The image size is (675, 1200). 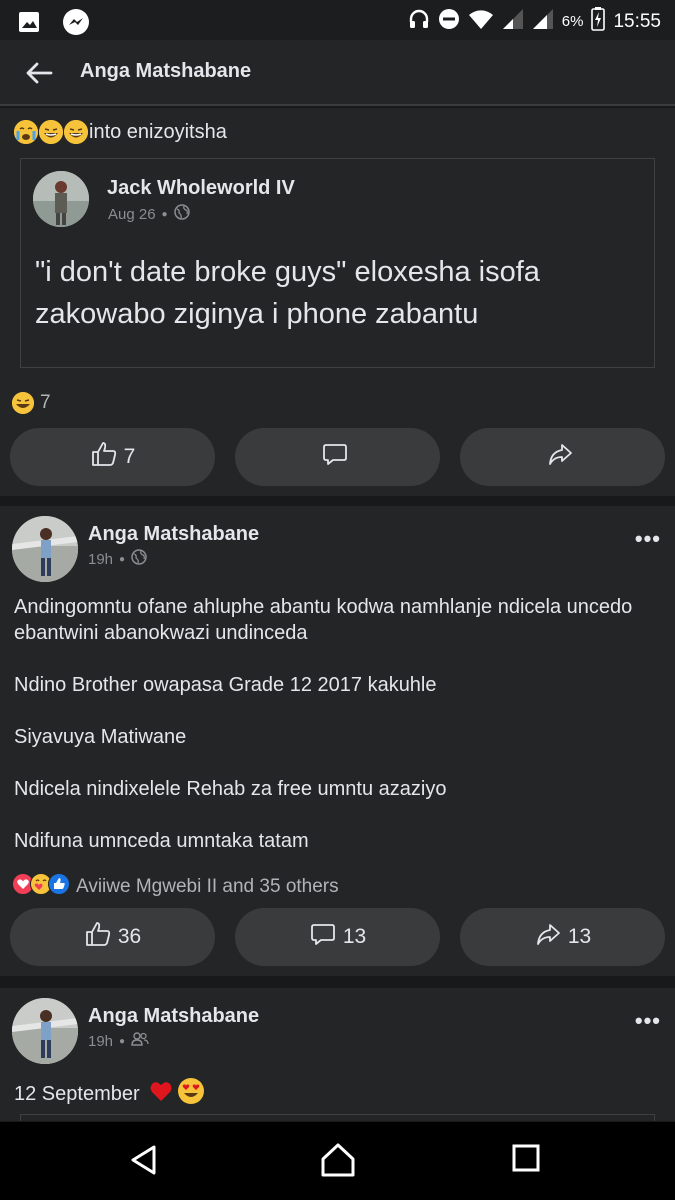 I want to click on caption-text: into enizoyitsha, so click(x=158, y=131).